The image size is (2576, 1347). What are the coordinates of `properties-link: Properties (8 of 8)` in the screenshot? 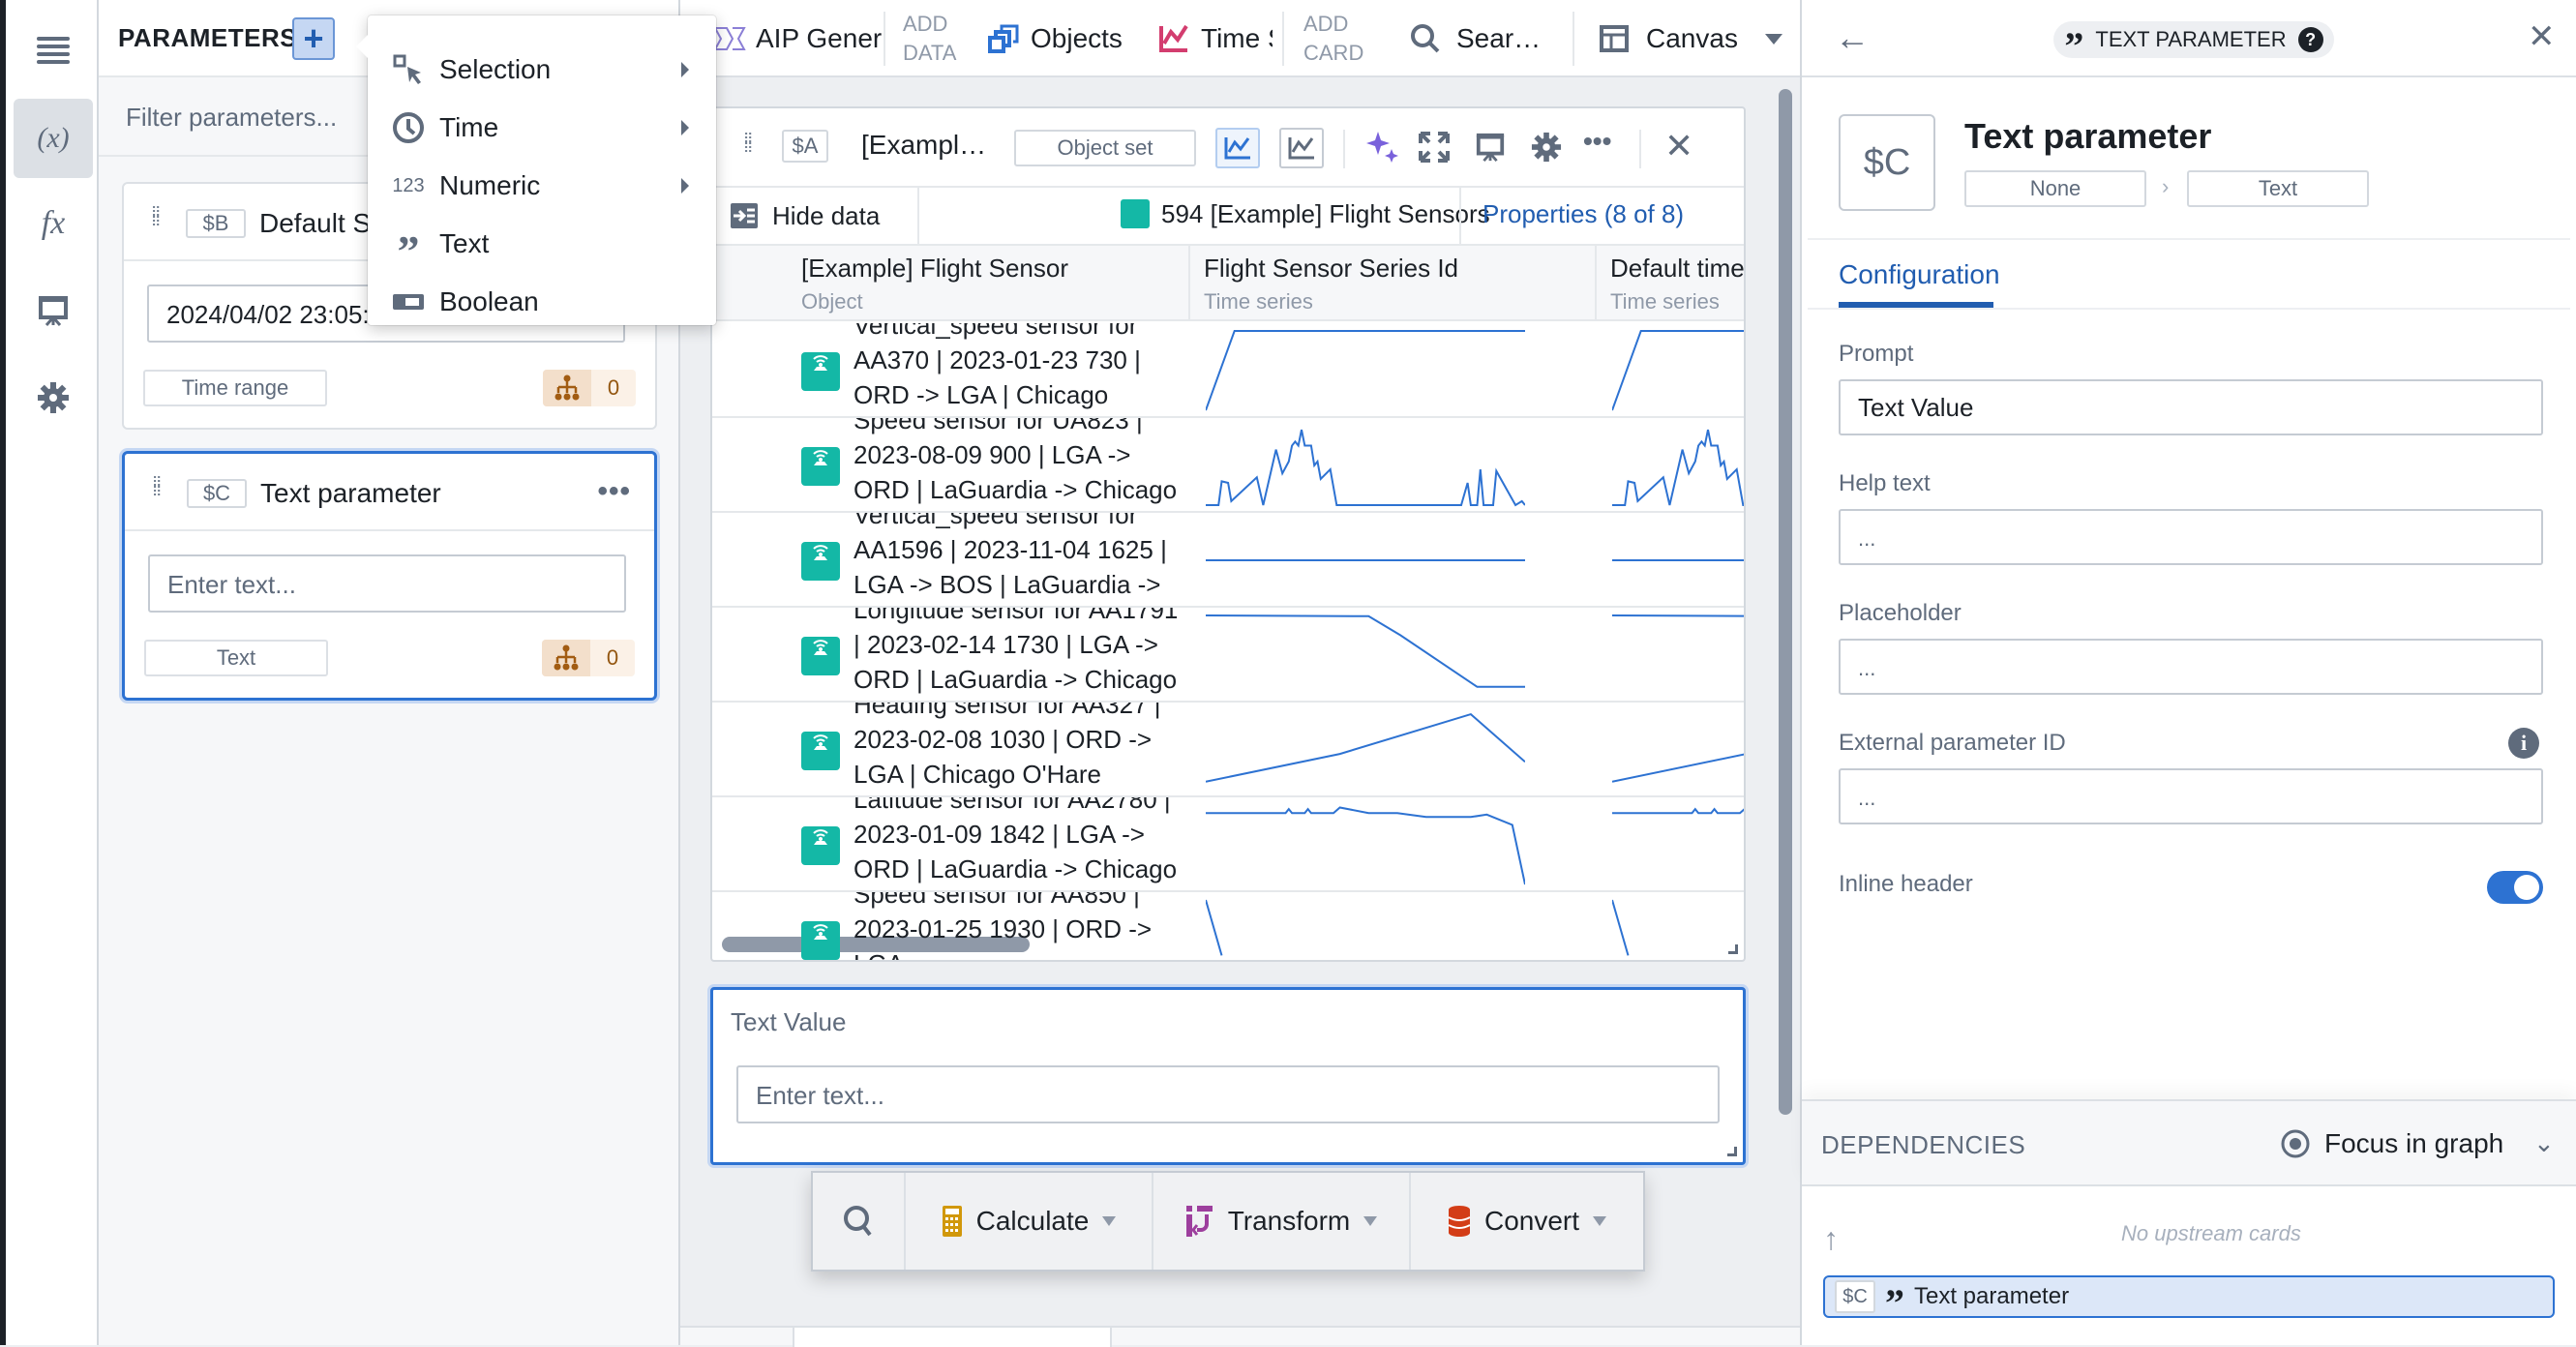 It's located at (1583, 214).